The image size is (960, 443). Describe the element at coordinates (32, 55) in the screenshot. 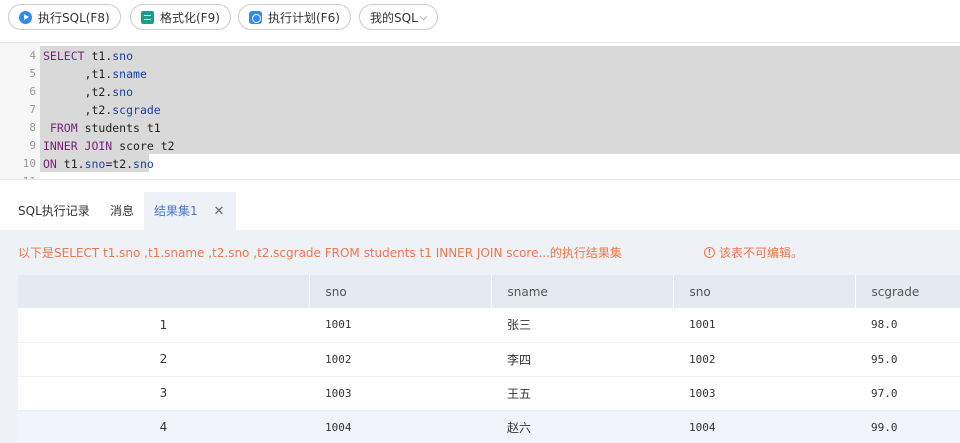

I see `line-number: 4` at that location.